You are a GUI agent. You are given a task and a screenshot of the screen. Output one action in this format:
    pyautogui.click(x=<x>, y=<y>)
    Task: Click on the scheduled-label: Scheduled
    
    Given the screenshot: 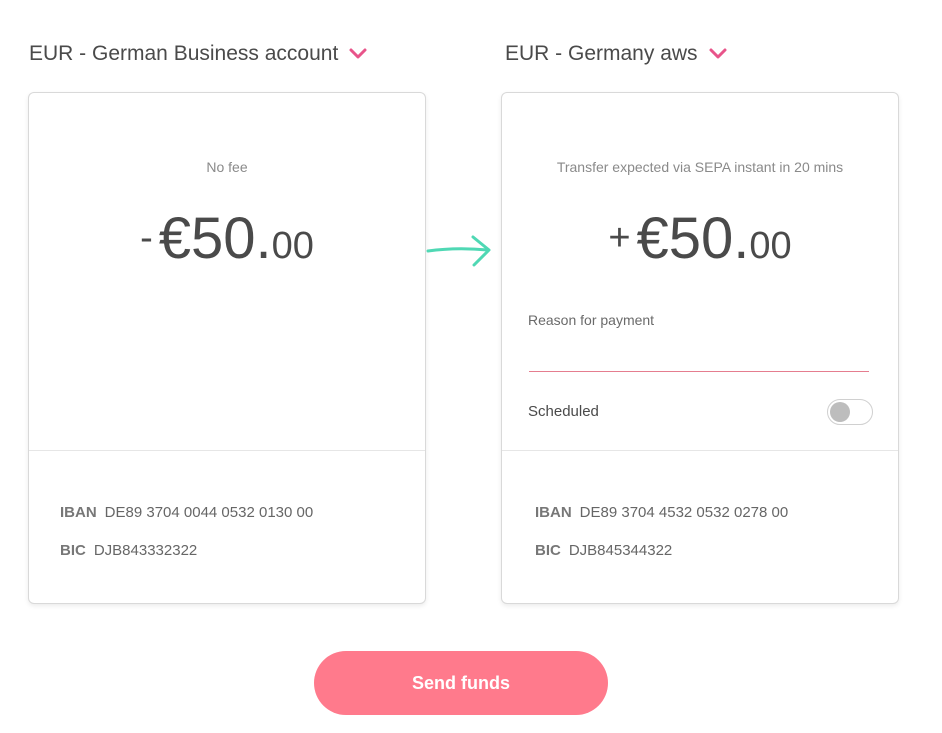 What is the action you would take?
    pyautogui.click(x=563, y=411)
    